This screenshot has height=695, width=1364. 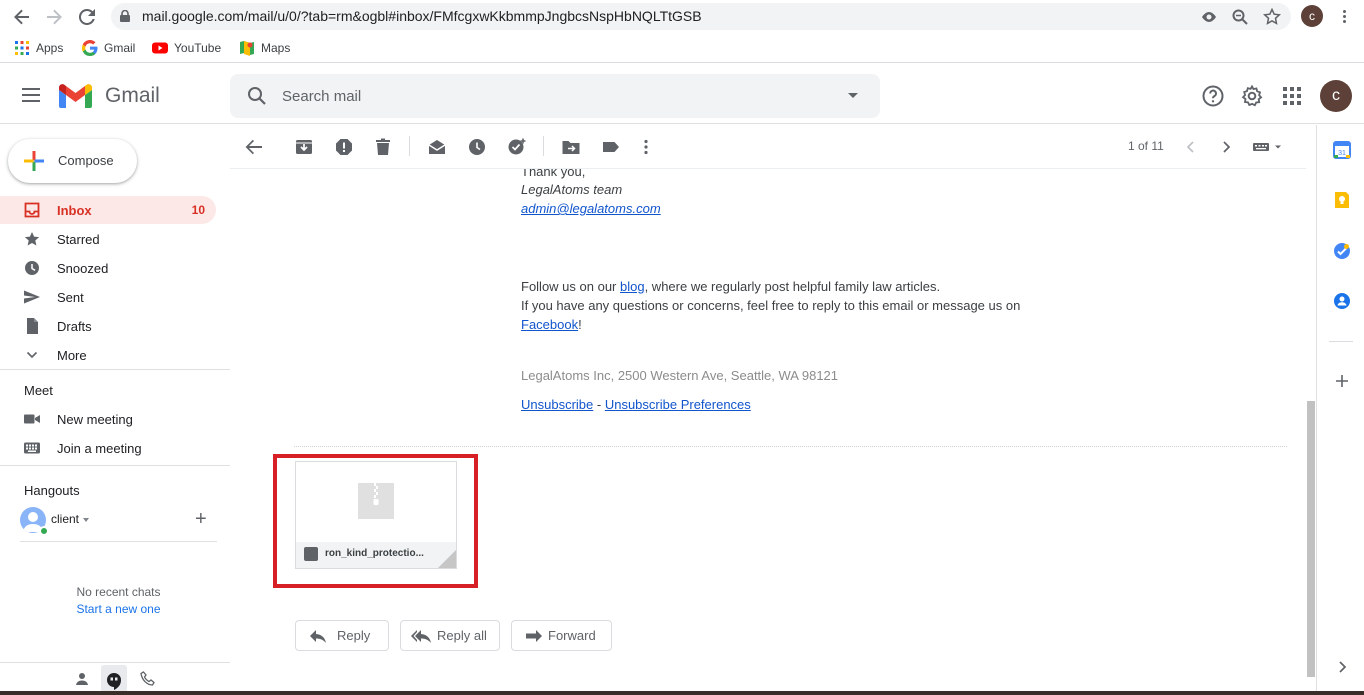 I want to click on sidebar-item-label: More, so click(x=72, y=355).